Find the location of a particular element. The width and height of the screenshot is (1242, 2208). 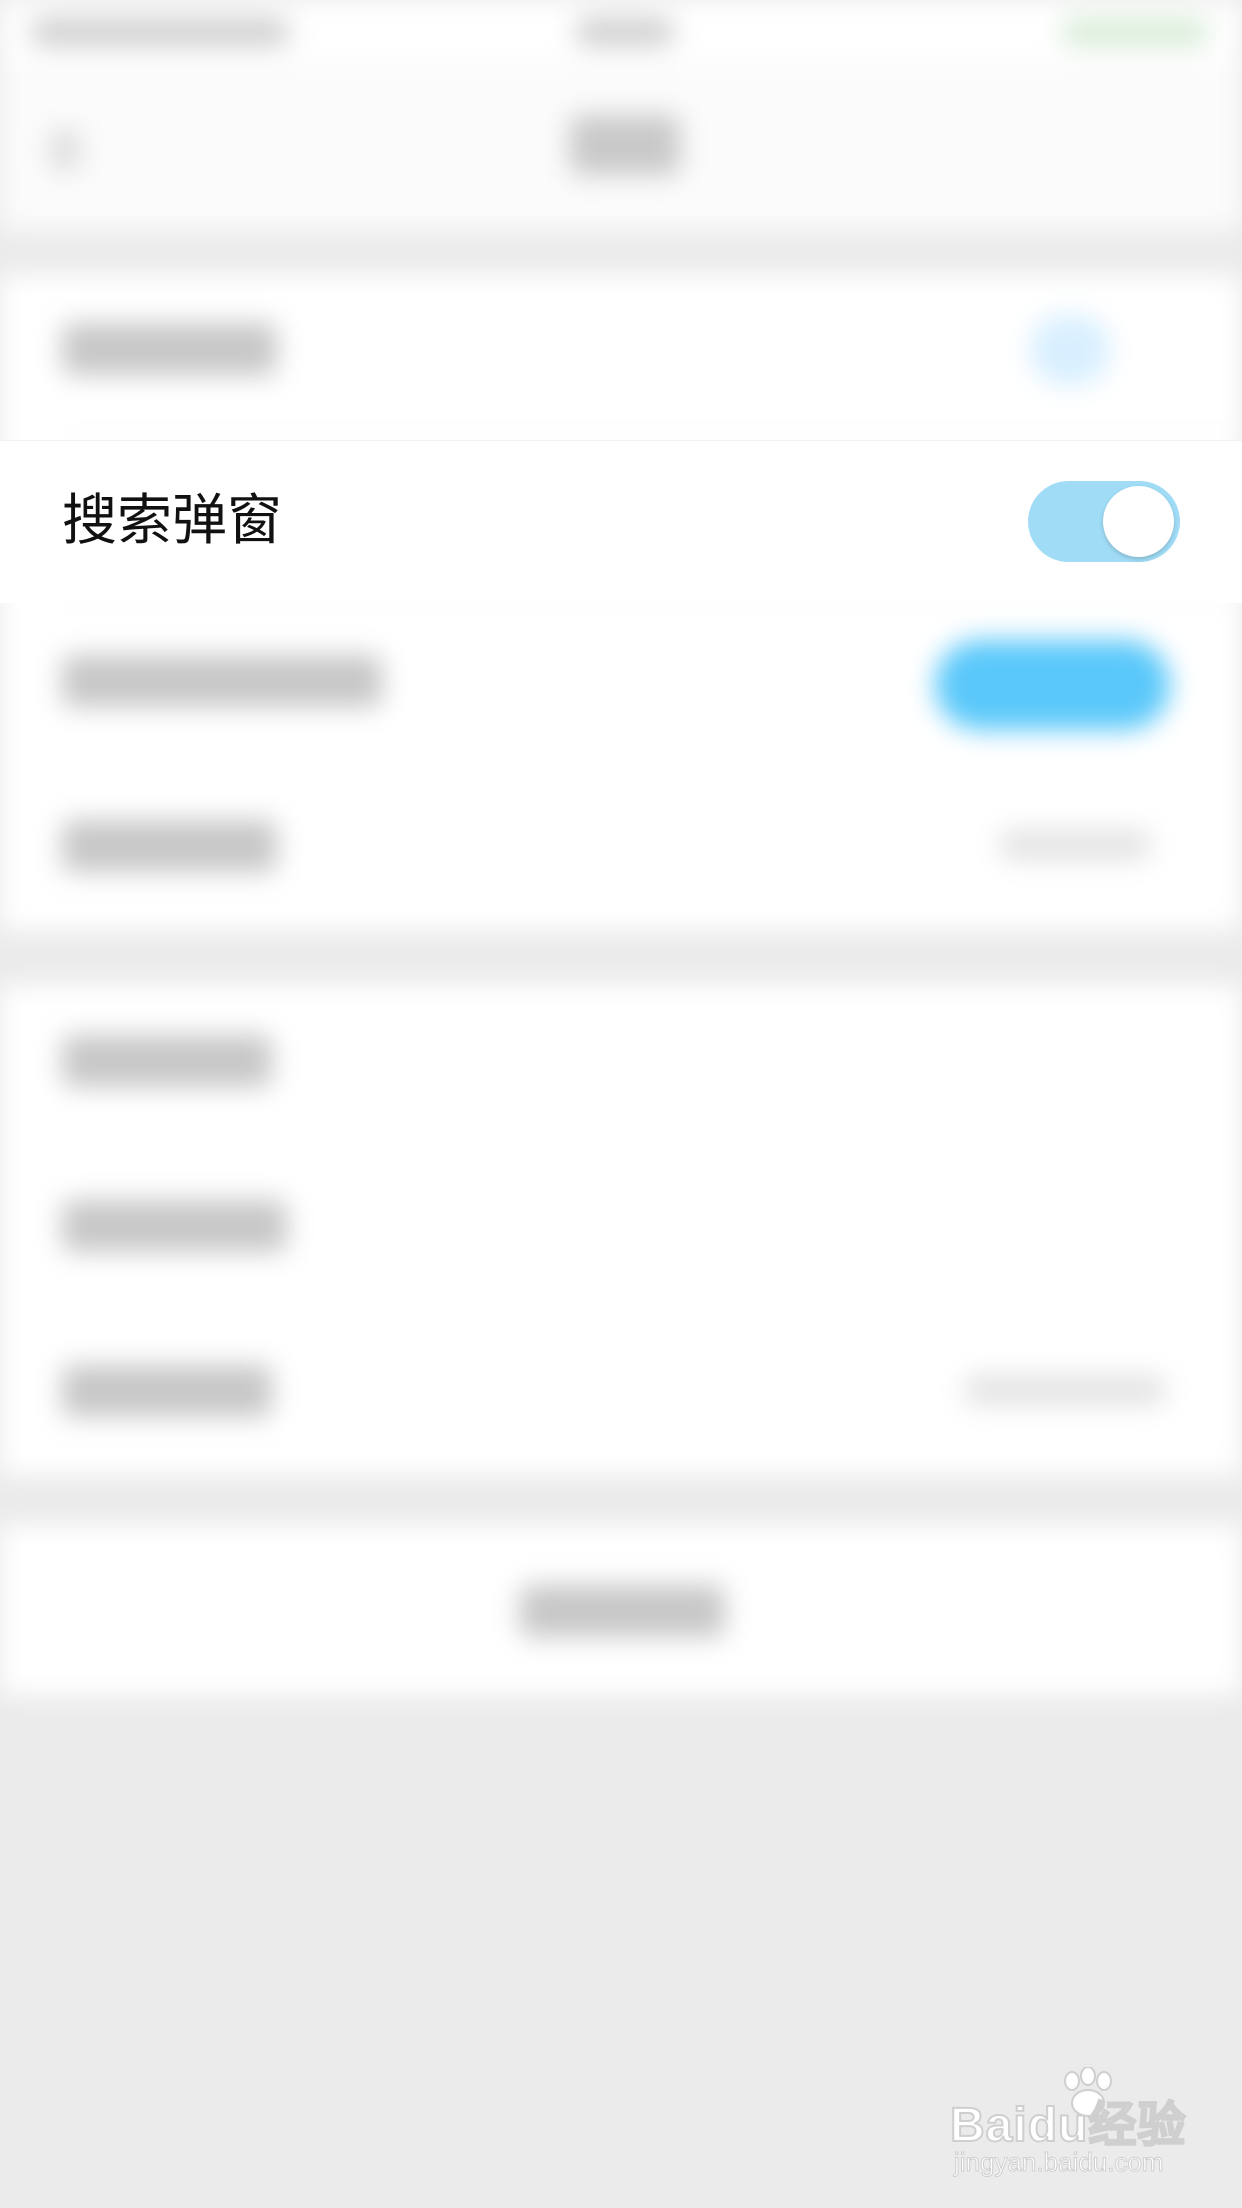

status-bar-carrier is located at coordinates (160, 32).